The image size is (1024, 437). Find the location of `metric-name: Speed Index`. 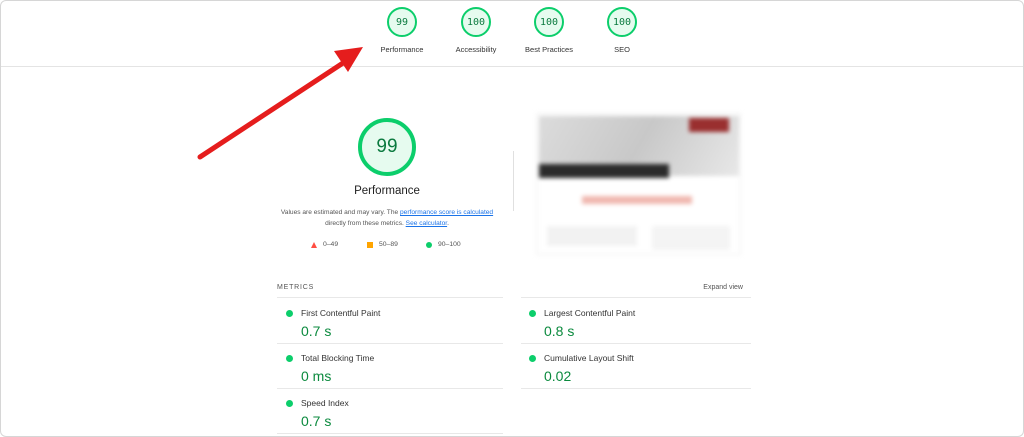

metric-name: Speed Index is located at coordinates (325, 403).